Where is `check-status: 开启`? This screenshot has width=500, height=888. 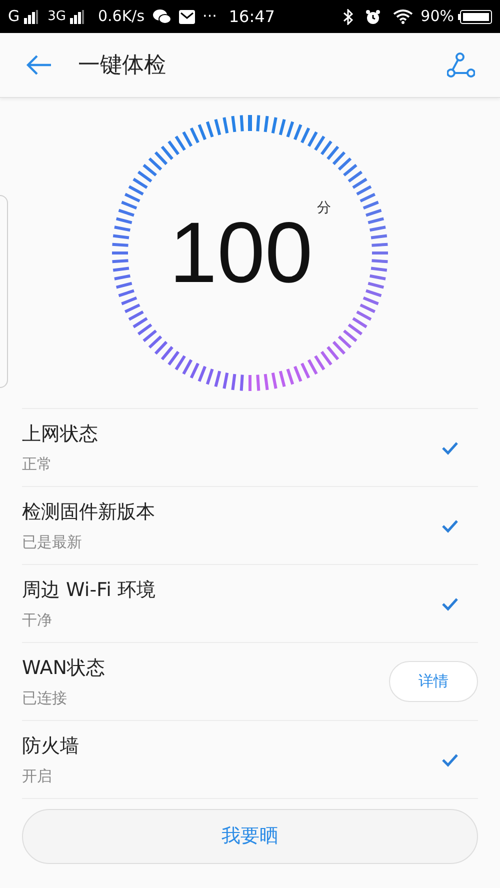
check-status: 开启 is located at coordinates (37, 776).